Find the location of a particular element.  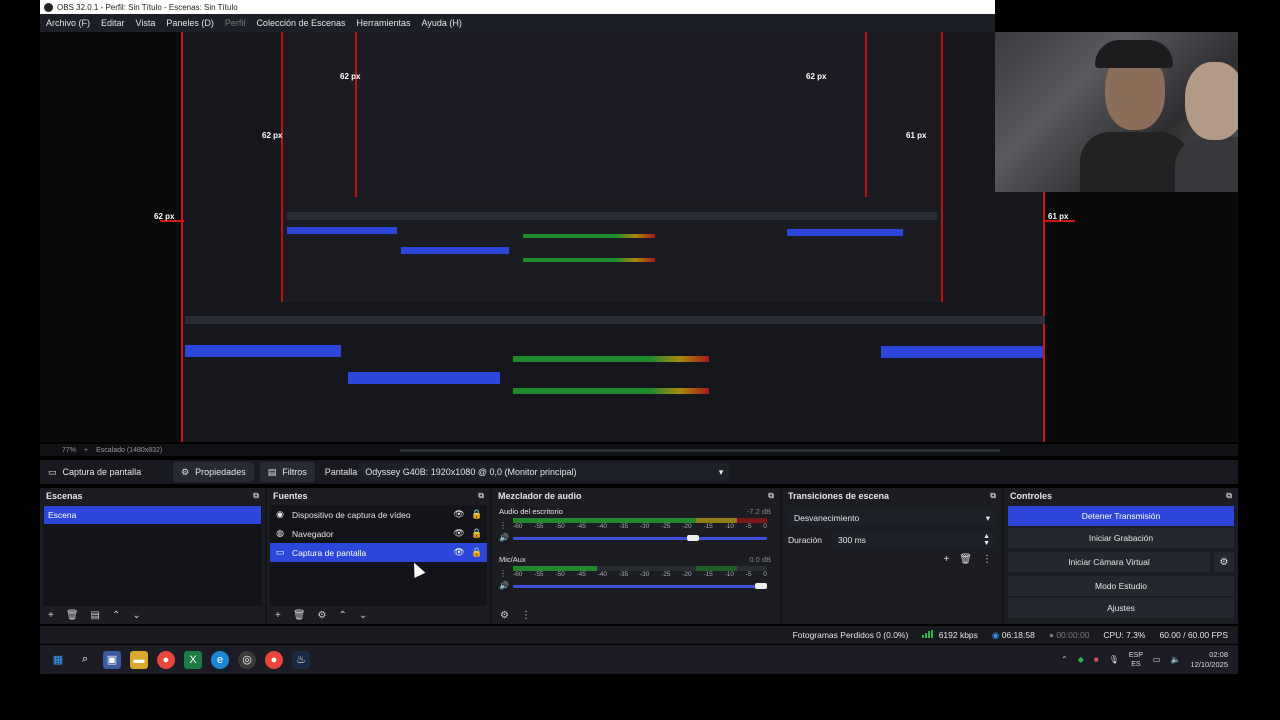

menu-perfil: Perfil is located at coordinates (235, 23).